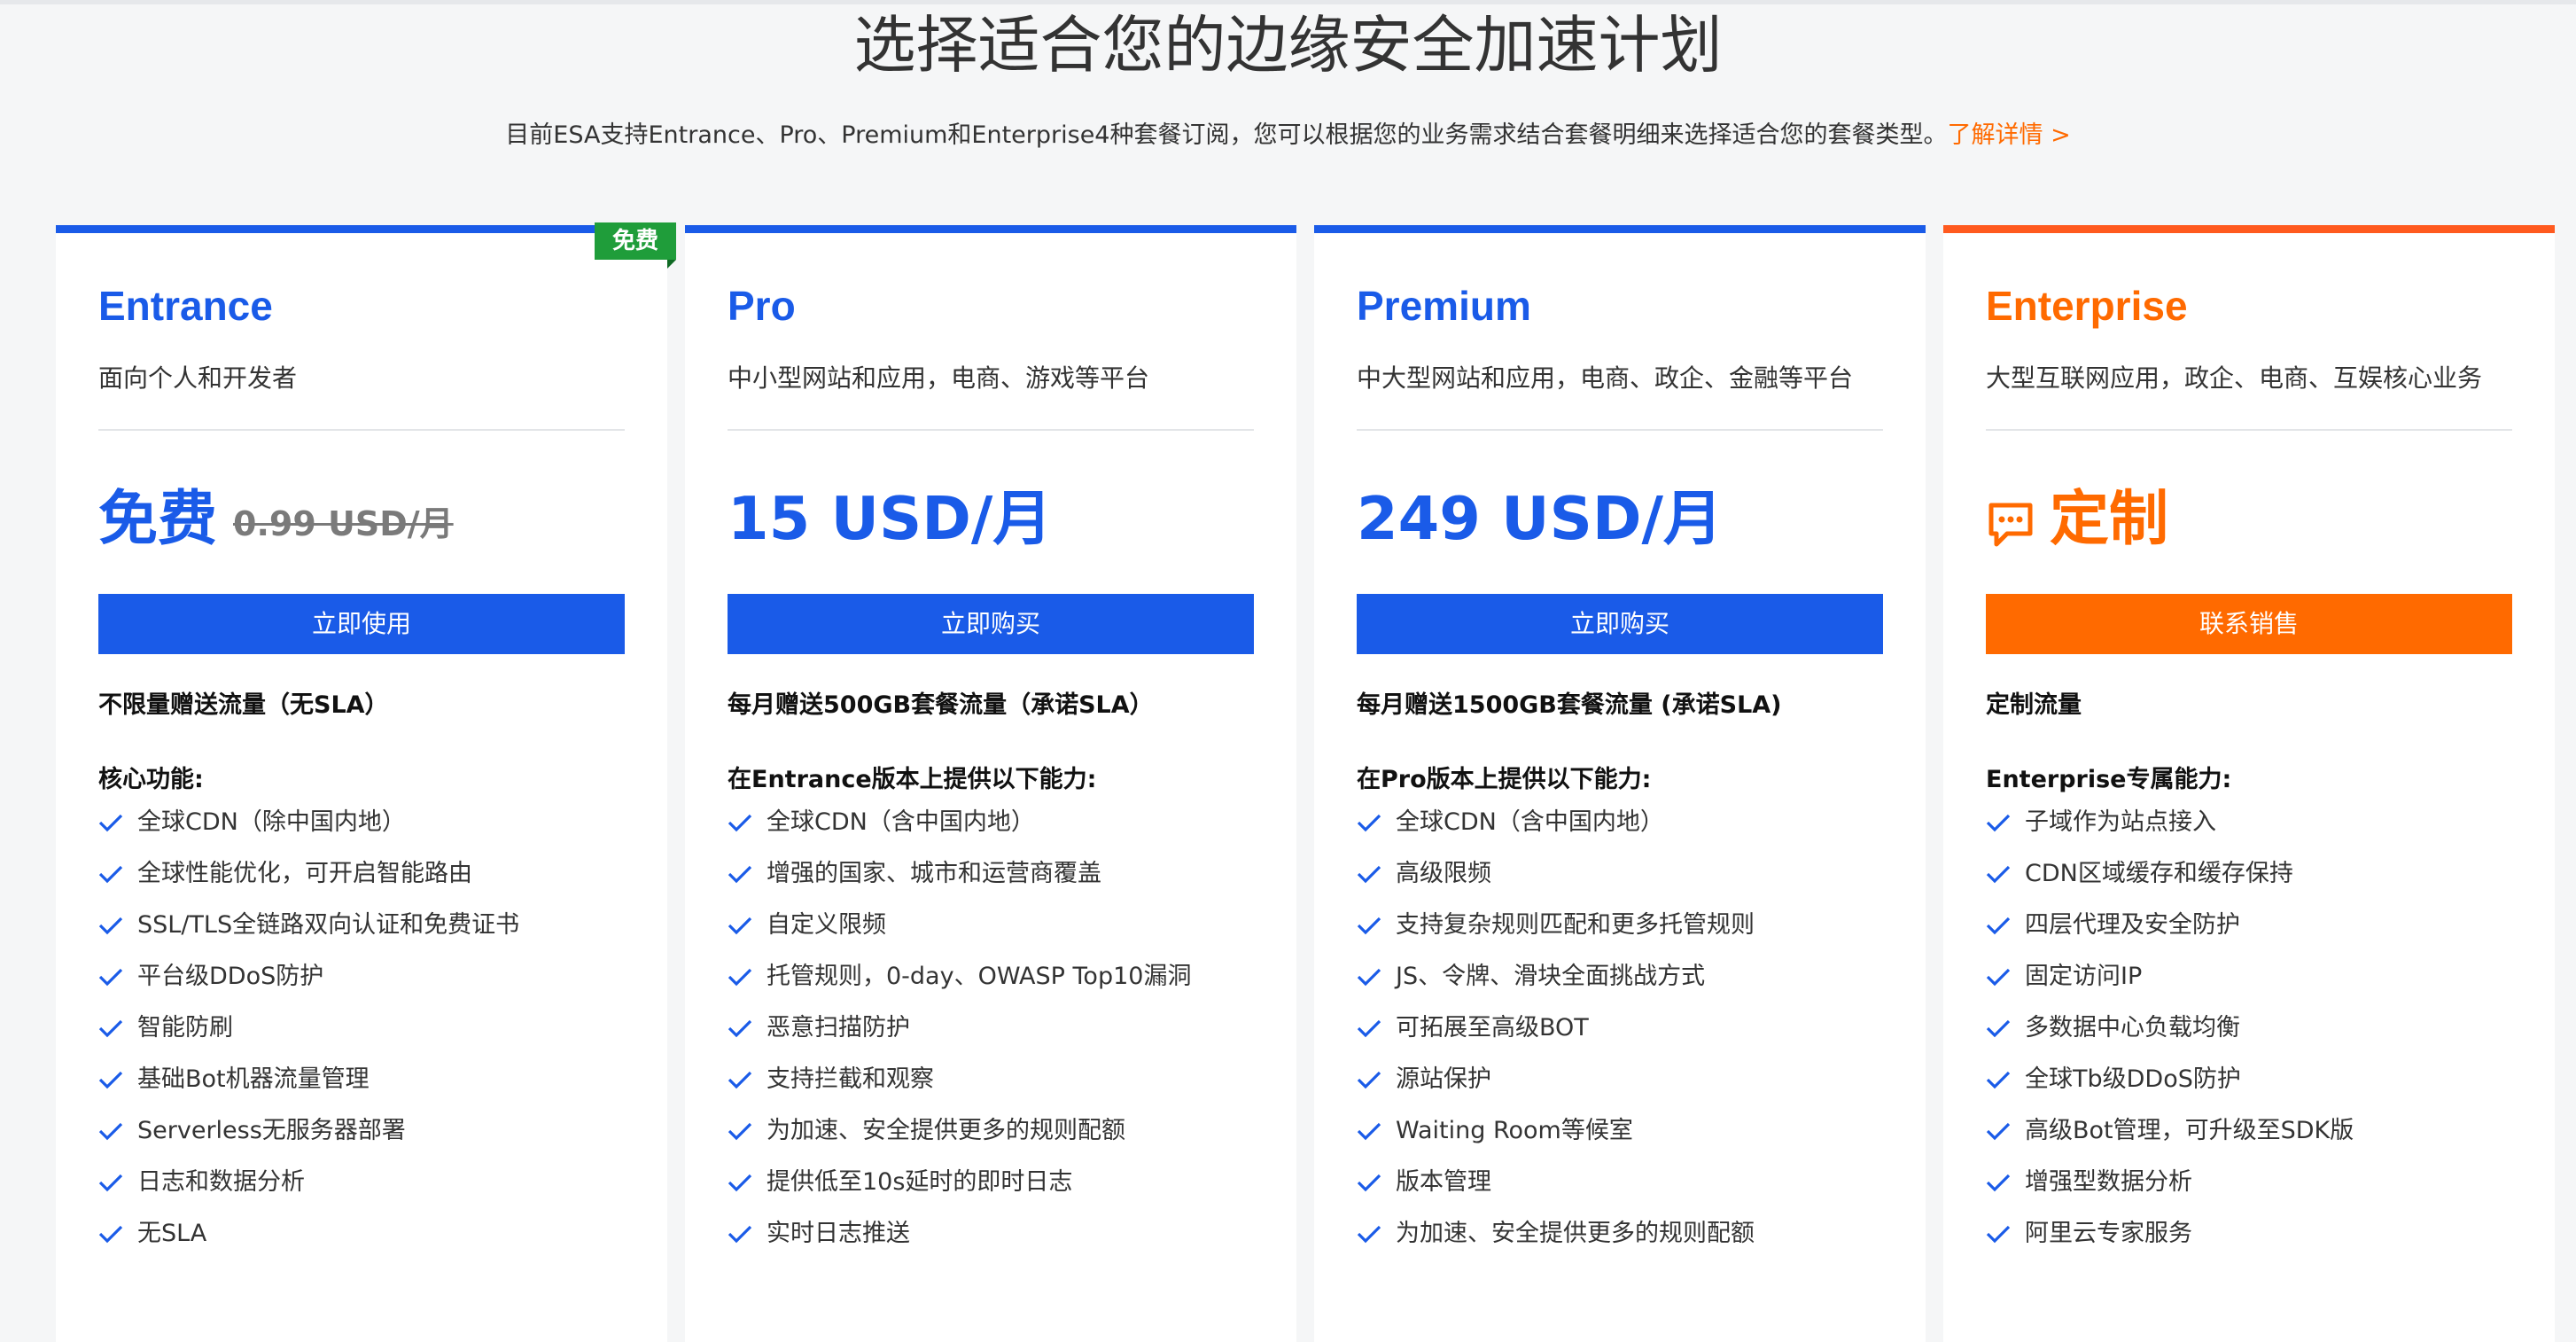  I want to click on price-value: 定制, so click(2109, 518).